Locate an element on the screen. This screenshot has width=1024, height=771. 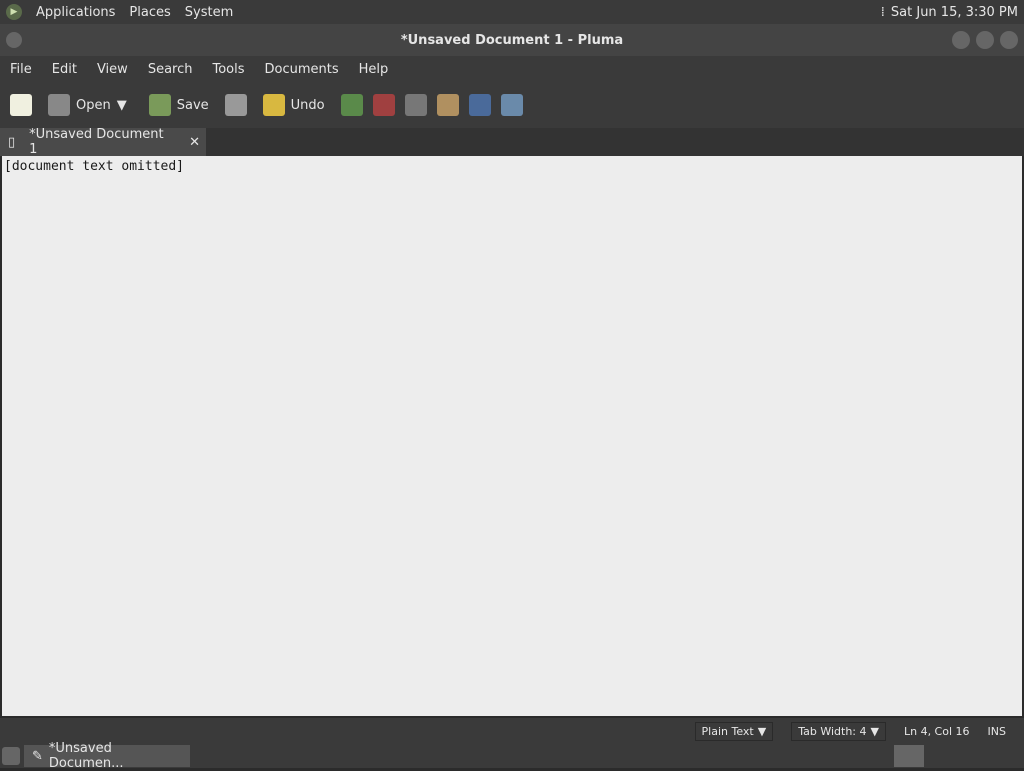
window-titlebar: *Unsaved Document 1 - Pluma is located at coordinates (512, 40).